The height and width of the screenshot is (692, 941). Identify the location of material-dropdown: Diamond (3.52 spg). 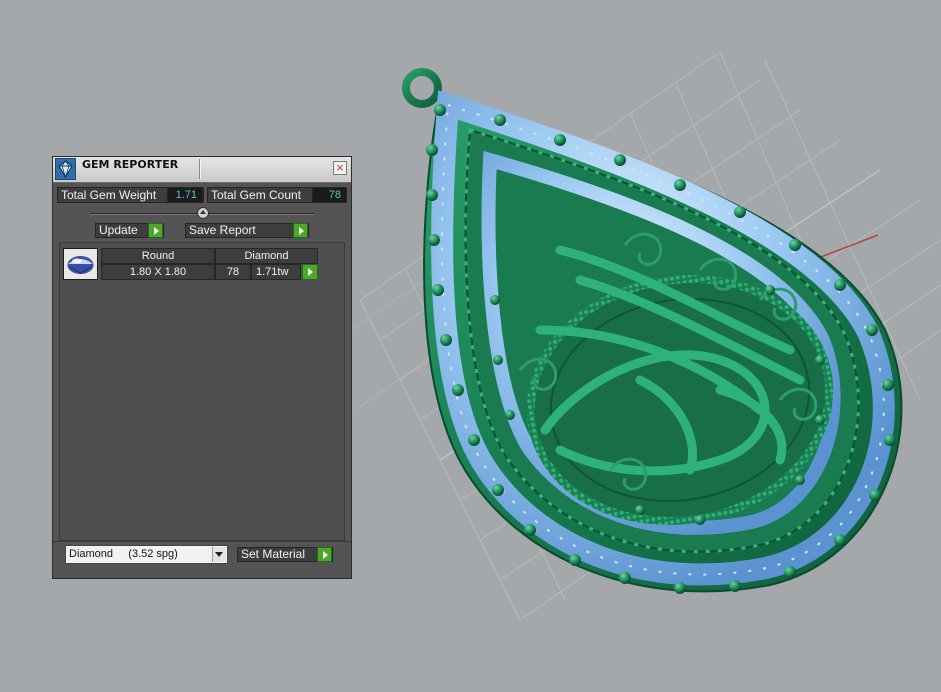
(146, 554).